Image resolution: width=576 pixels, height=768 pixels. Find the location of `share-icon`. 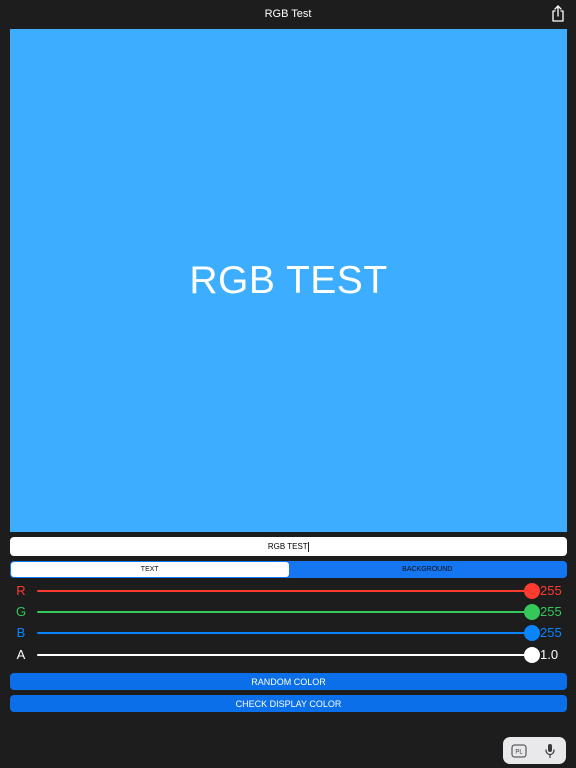

share-icon is located at coordinates (558, 14).